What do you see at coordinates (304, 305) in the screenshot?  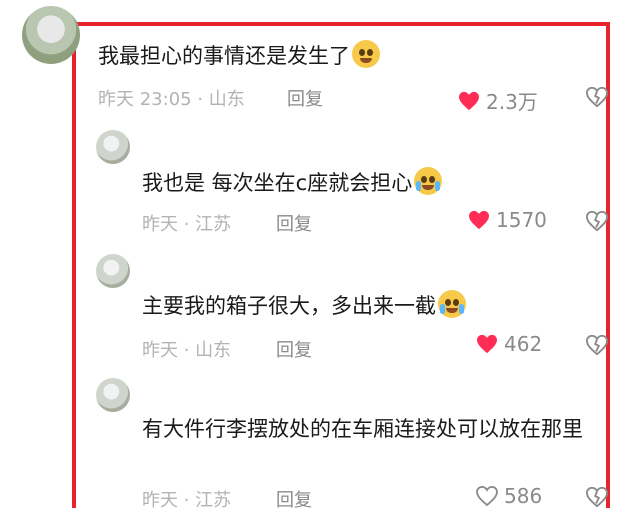 I see `comment-text-3: 主要我的箱子很大，多出来一截` at bounding box center [304, 305].